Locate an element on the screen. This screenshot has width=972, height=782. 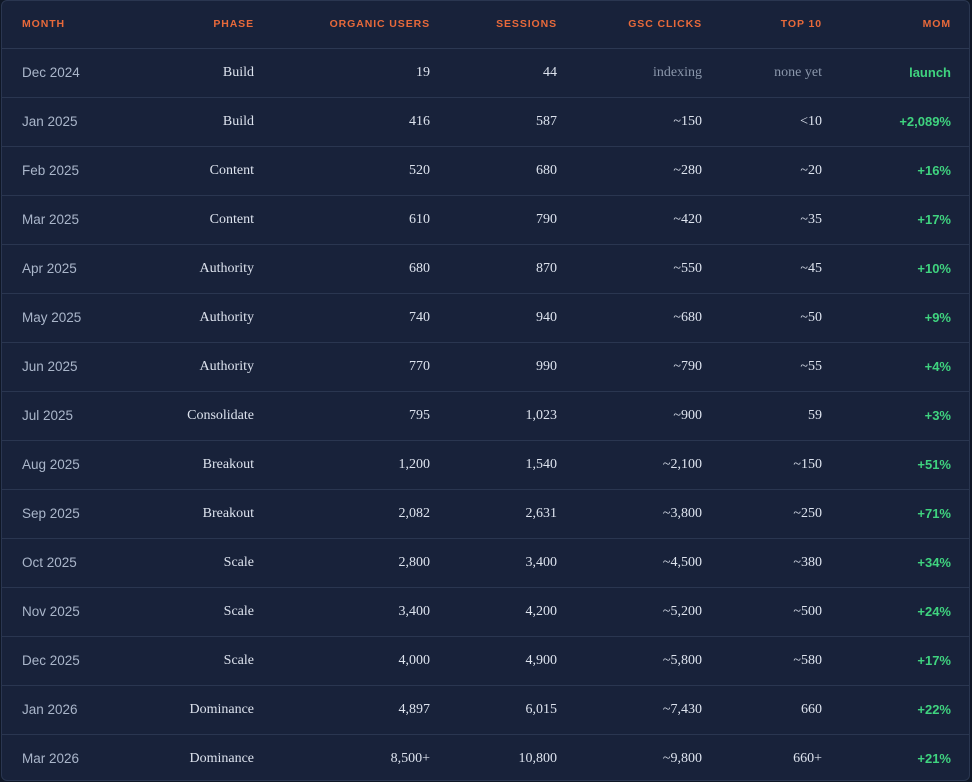
cell-mom: +4% is located at coordinates (905, 367).